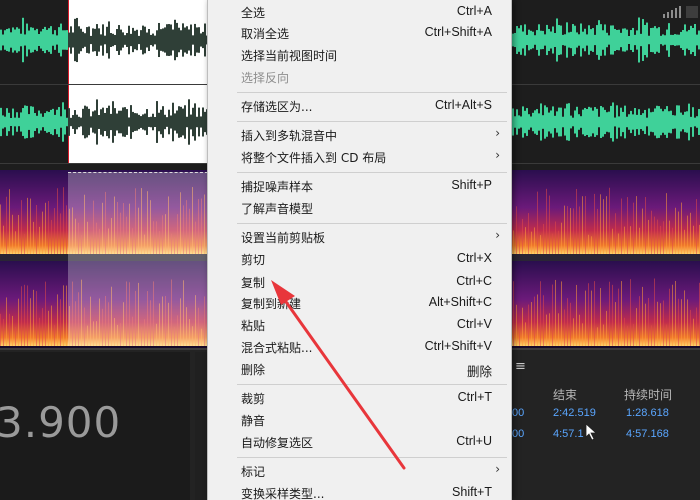 The image size is (700, 500). Describe the element at coordinates (647, 434) in the screenshot. I see `view-duration-cell: 4:57.168` at that location.